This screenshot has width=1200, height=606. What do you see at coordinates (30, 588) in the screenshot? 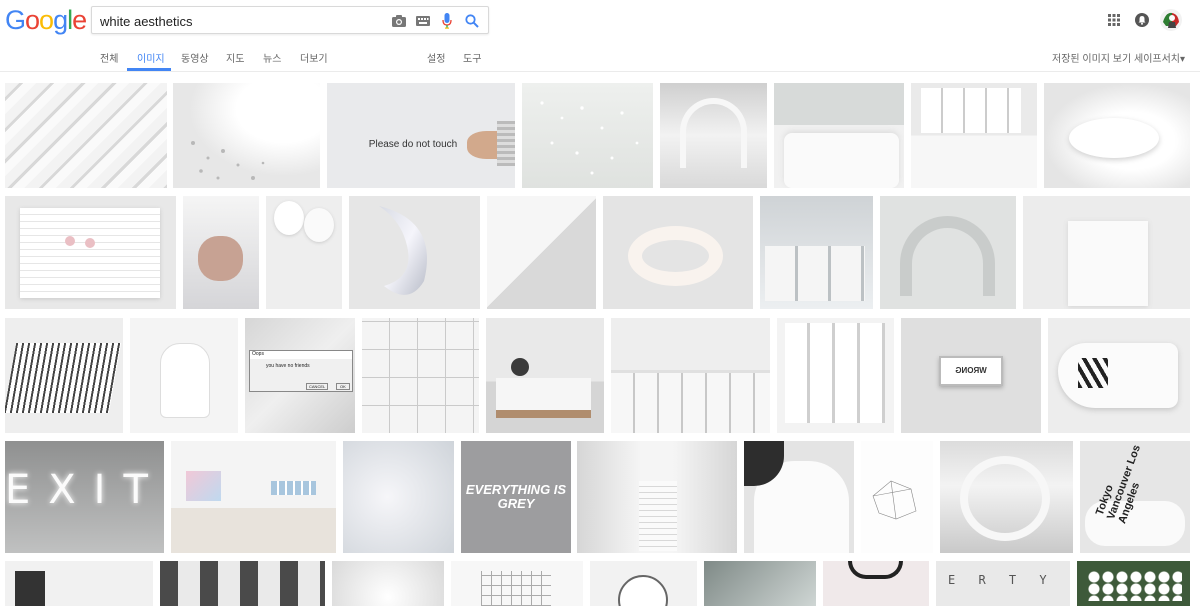
I see `book-shape` at bounding box center [30, 588].